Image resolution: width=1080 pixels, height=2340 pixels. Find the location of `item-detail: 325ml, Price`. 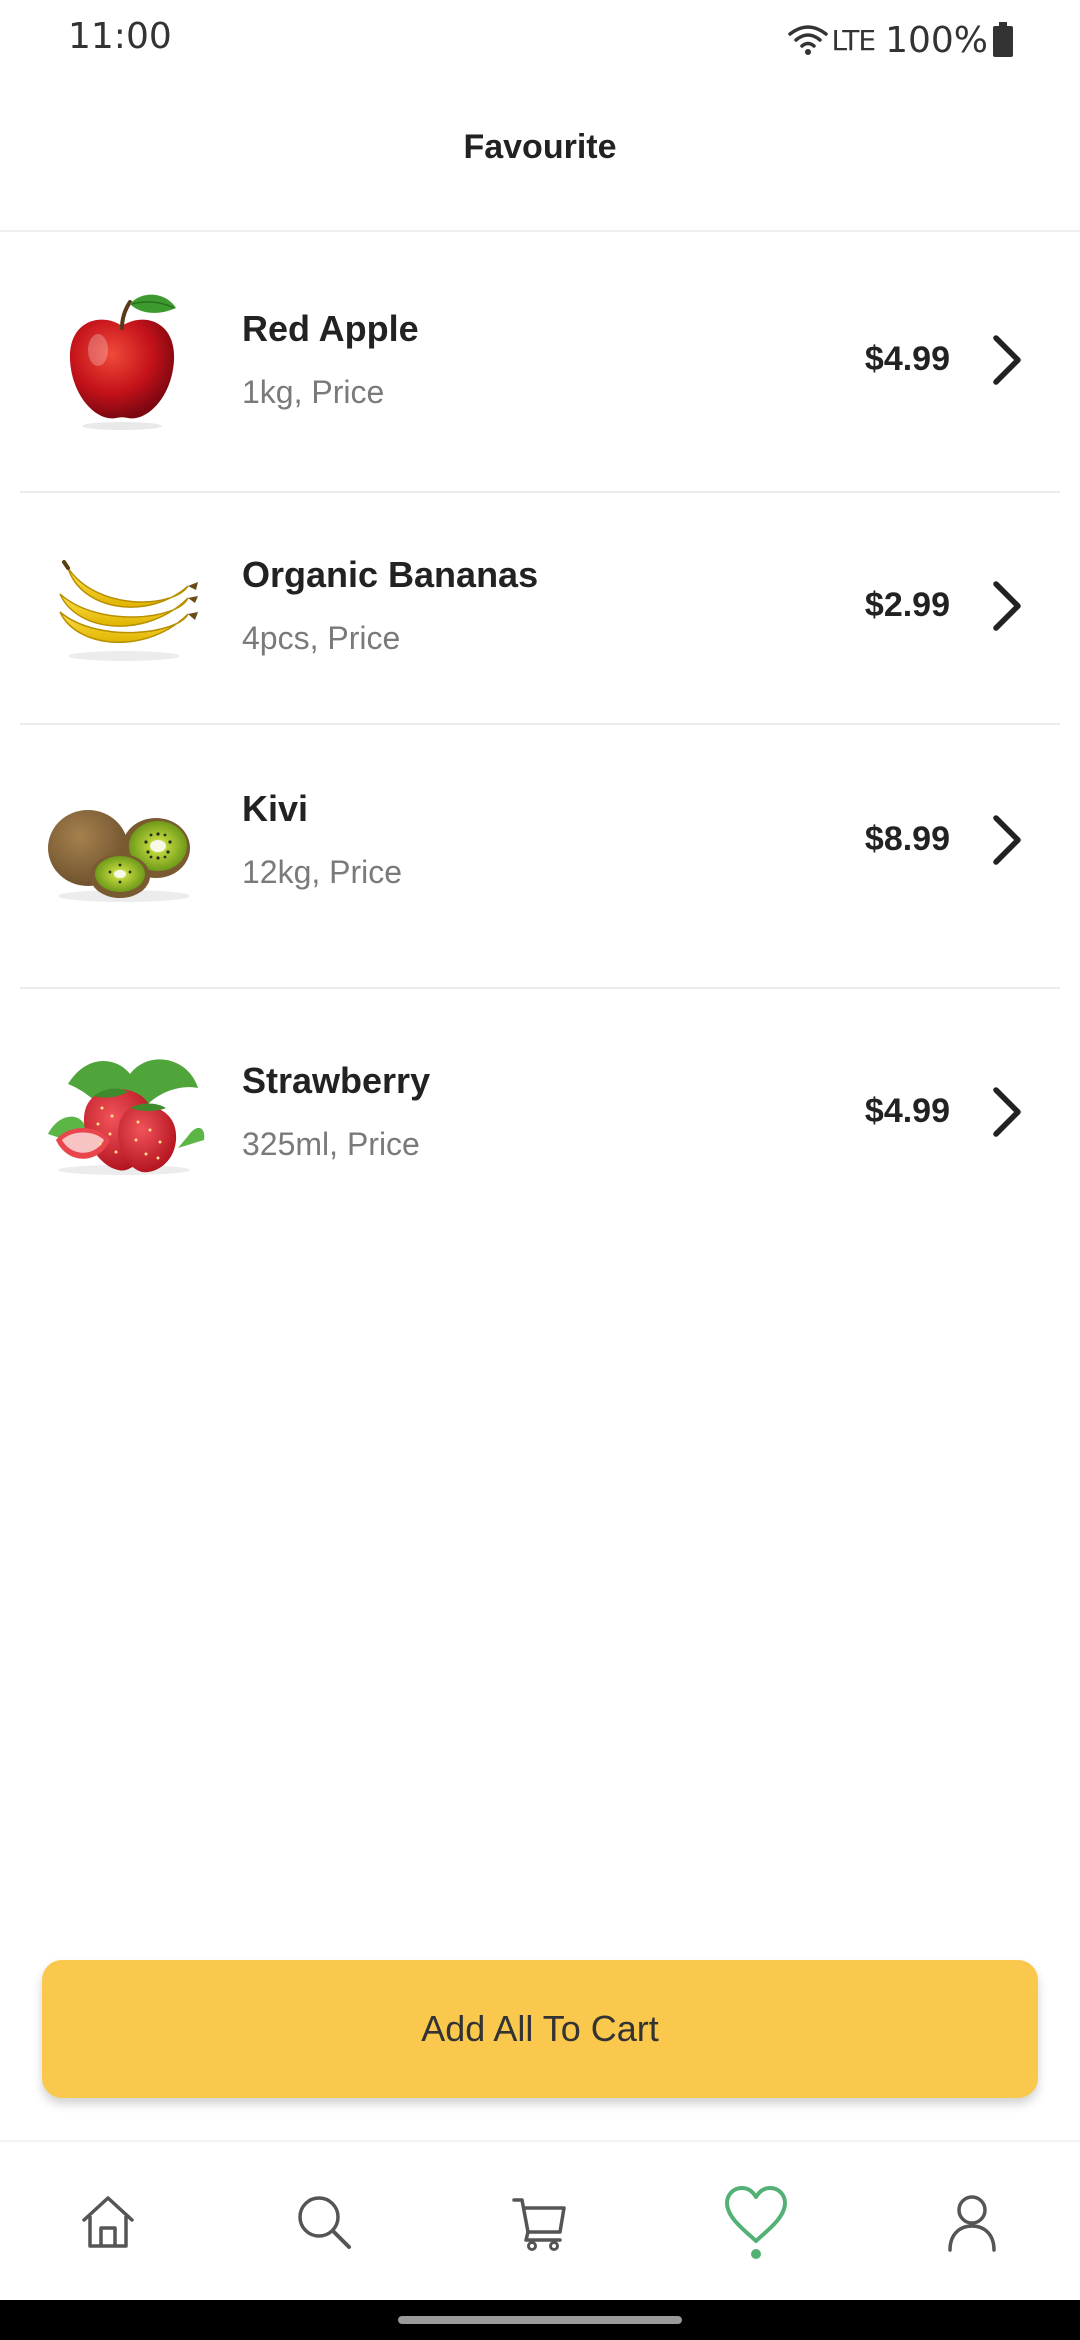

item-detail: 325ml, Price is located at coordinates (331, 1144).